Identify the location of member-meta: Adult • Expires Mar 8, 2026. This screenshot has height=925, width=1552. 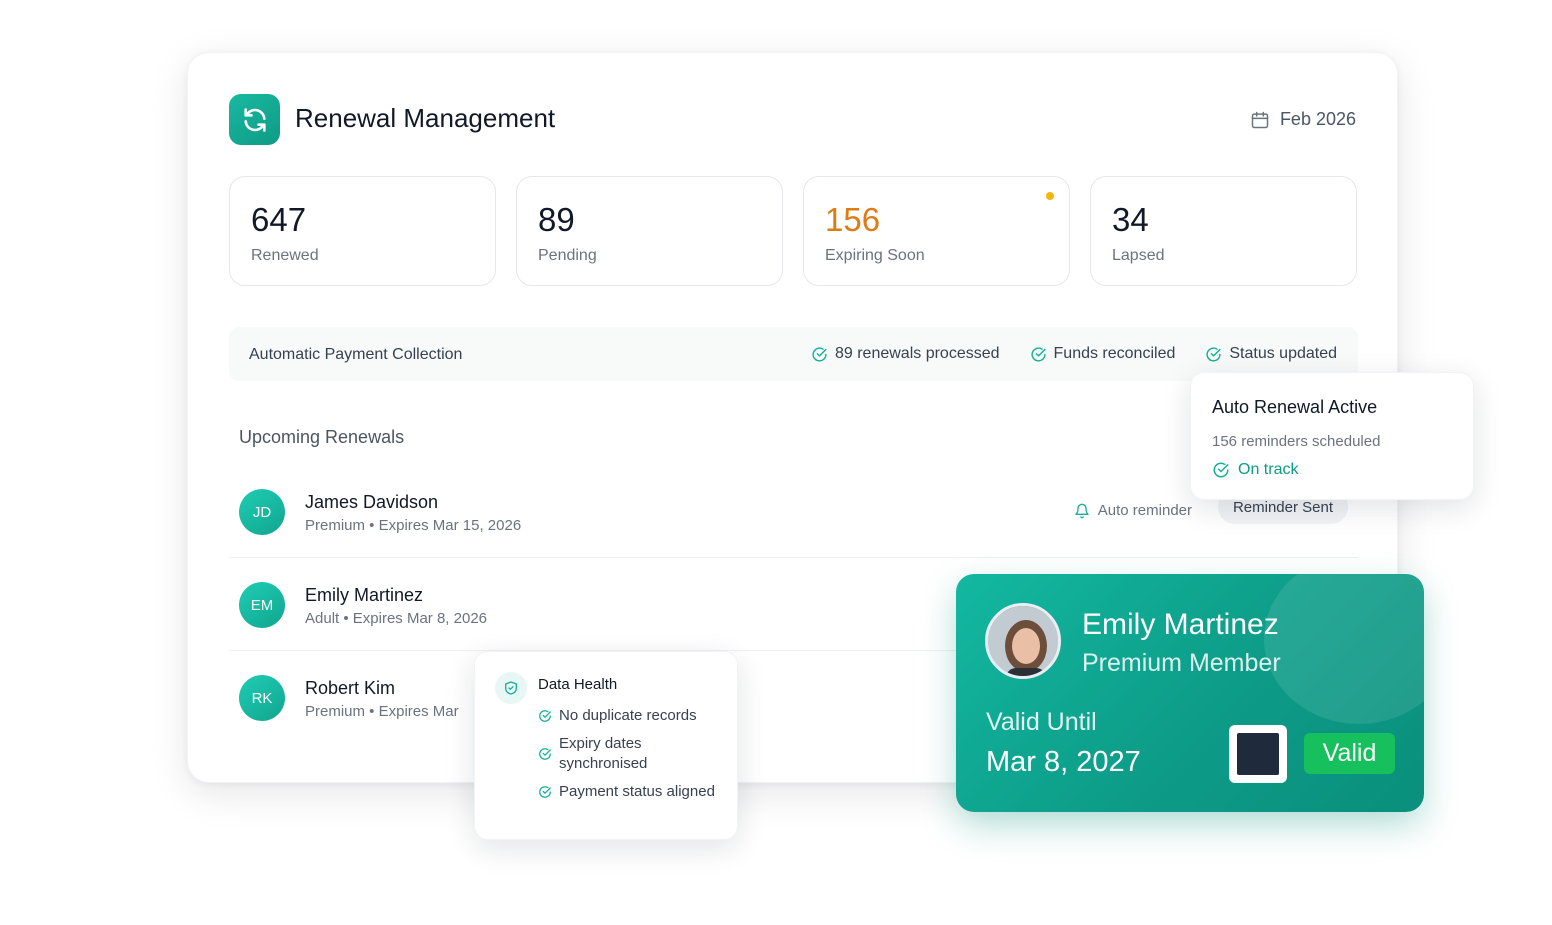
(396, 618).